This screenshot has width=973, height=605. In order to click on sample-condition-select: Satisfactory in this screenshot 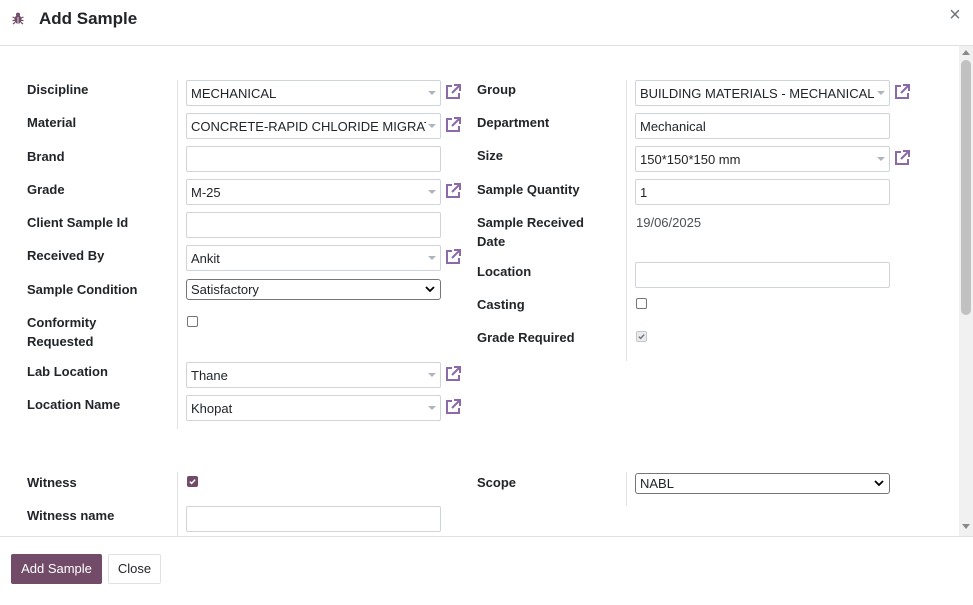, I will do `click(313, 289)`.